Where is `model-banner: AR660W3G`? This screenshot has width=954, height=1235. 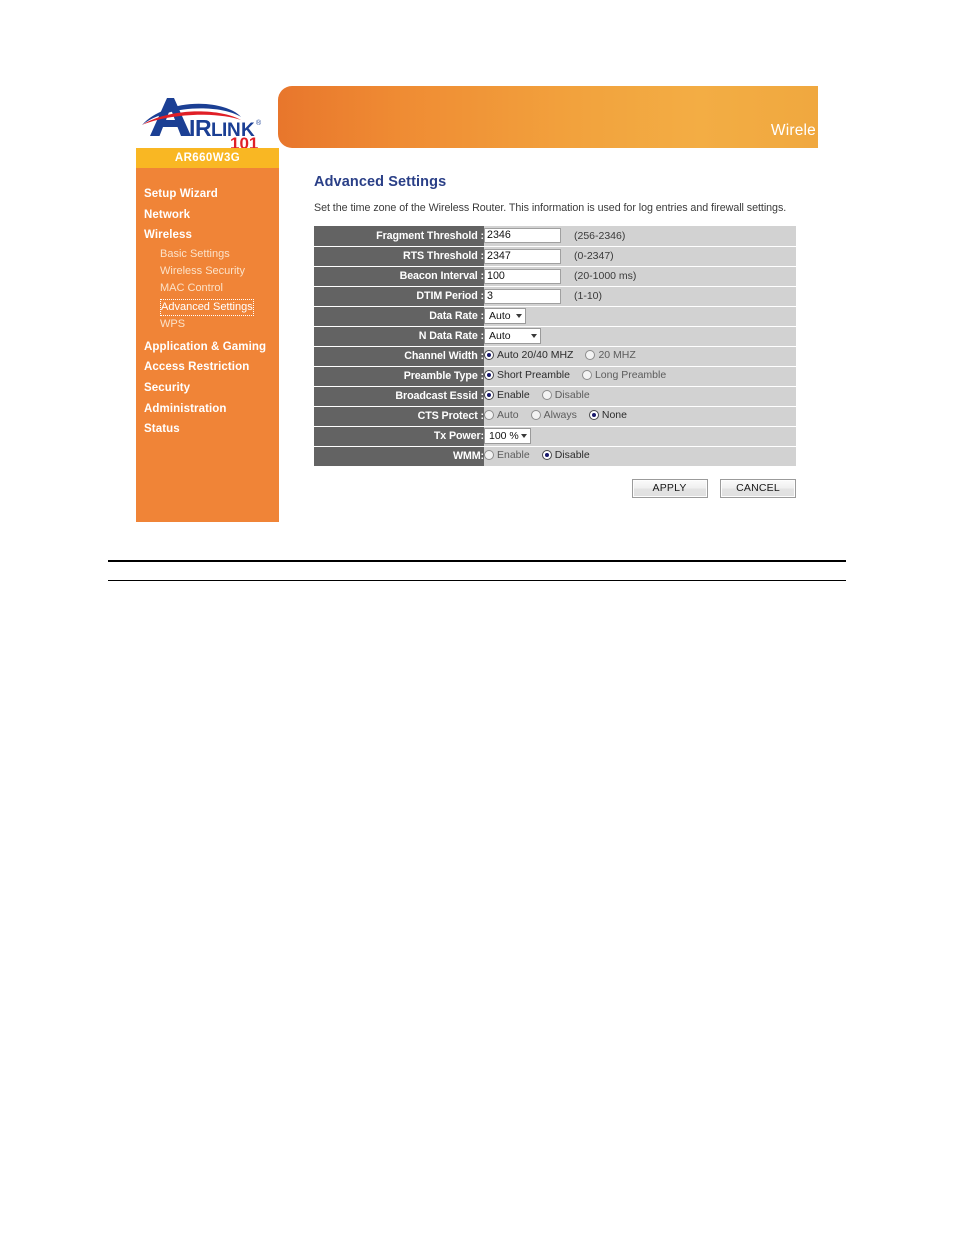 model-banner: AR660W3G is located at coordinates (207, 158).